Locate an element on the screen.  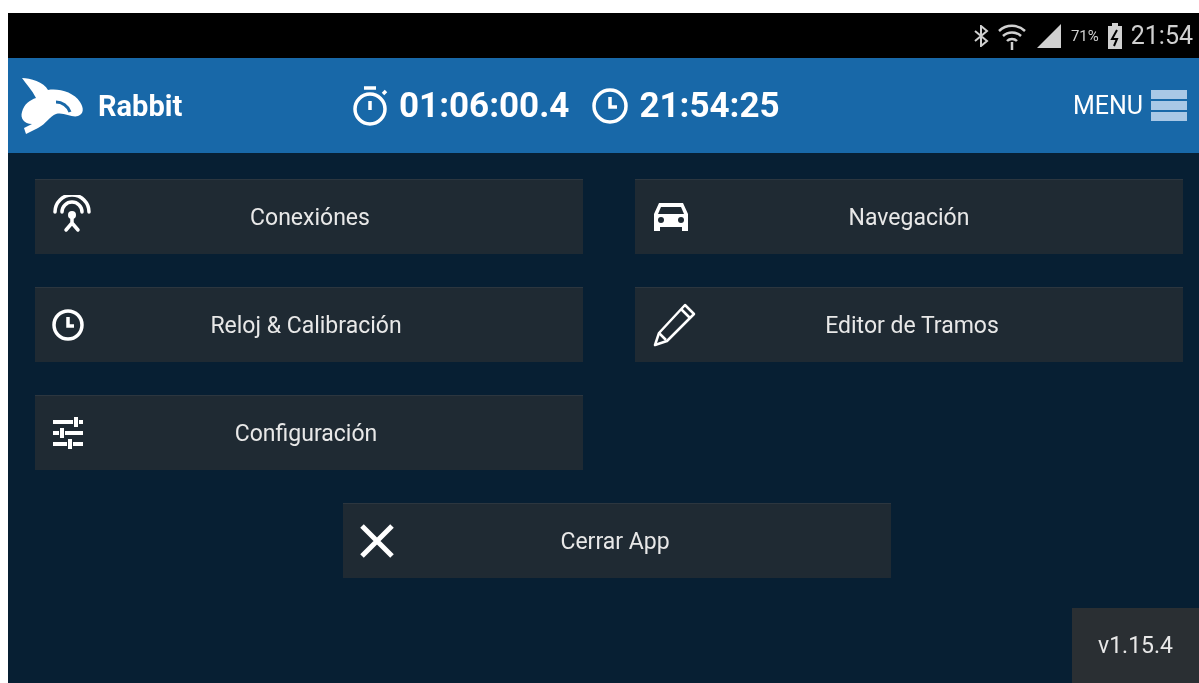
sliders-icon is located at coordinates (68, 433).